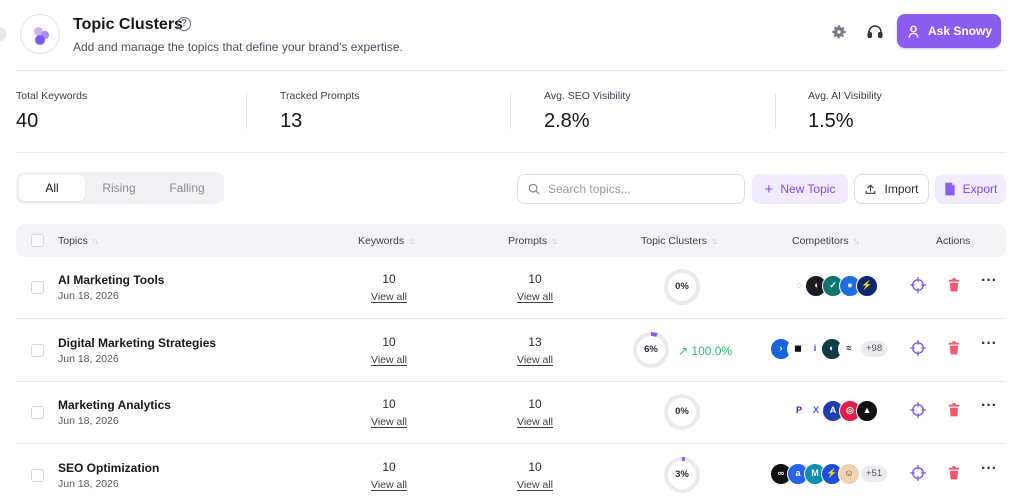 This screenshot has height=503, width=1024. I want to click on column-keywords: Keywords ↑↓, so click(386, 241).